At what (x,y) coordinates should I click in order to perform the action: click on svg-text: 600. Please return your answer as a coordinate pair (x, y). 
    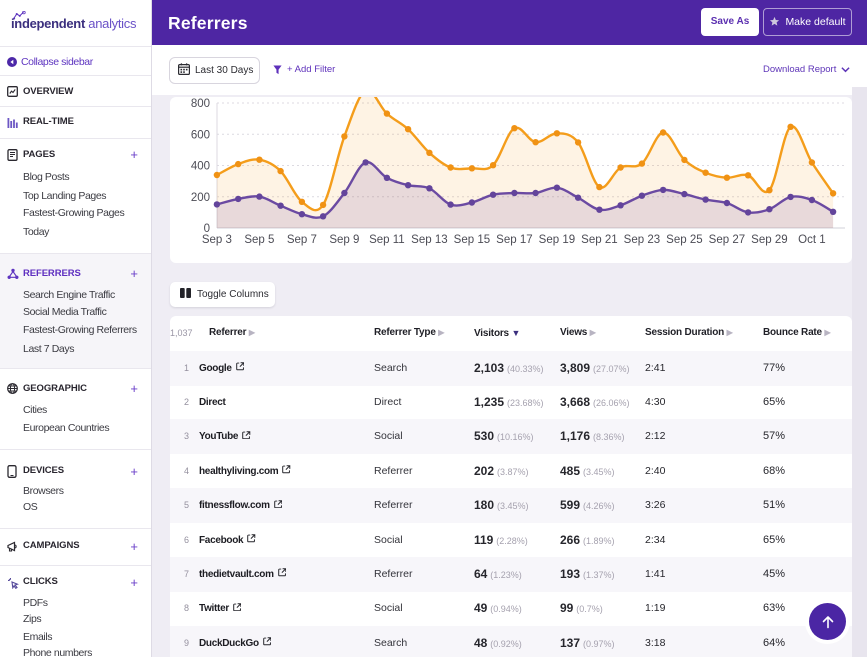
    Looking at the image, I should click on (200, 135).